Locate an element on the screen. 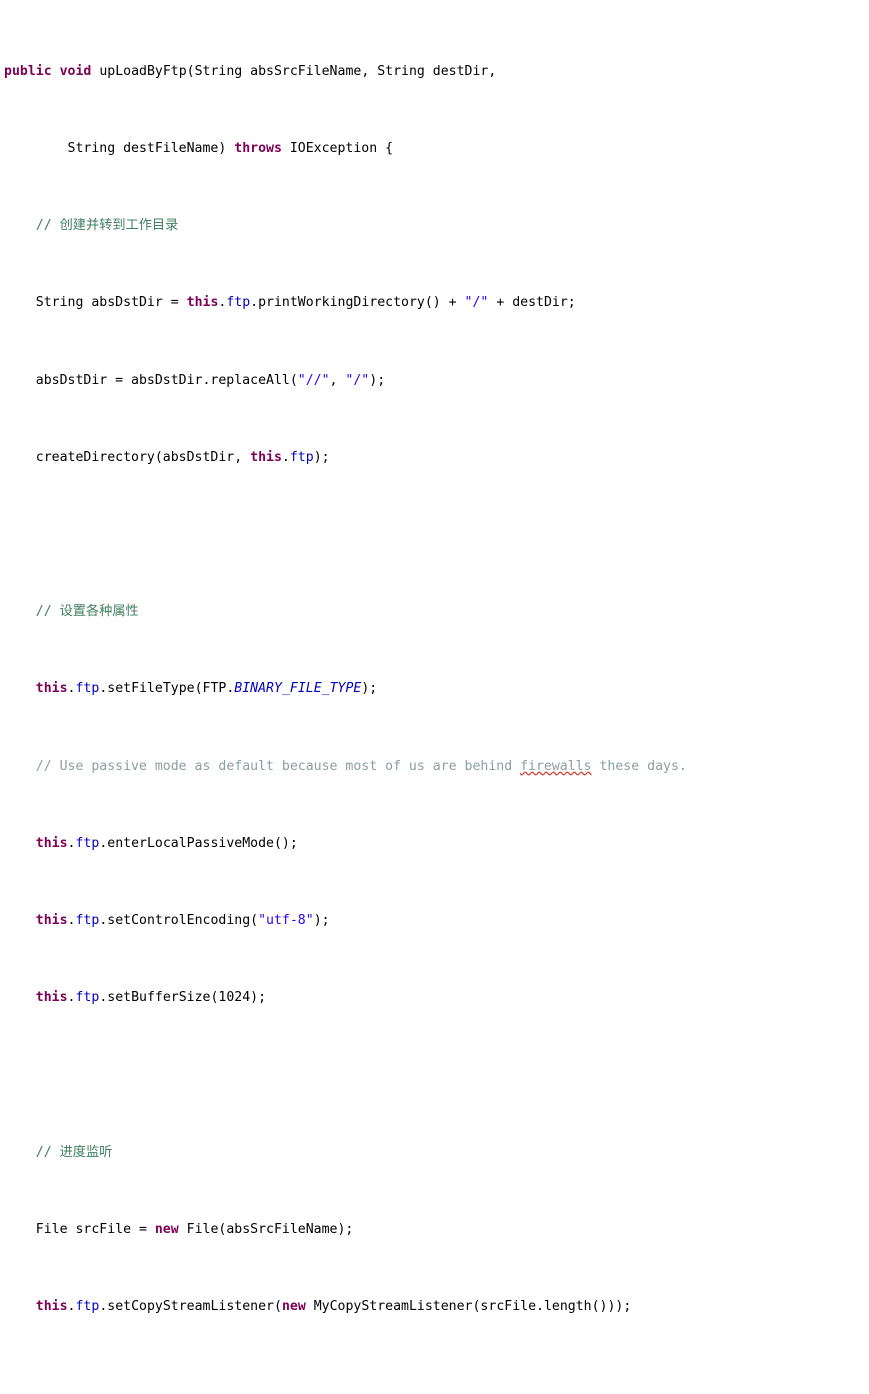 The image size is (869, 1394). exception-text: IOException { is located at coordinates (337, 149).